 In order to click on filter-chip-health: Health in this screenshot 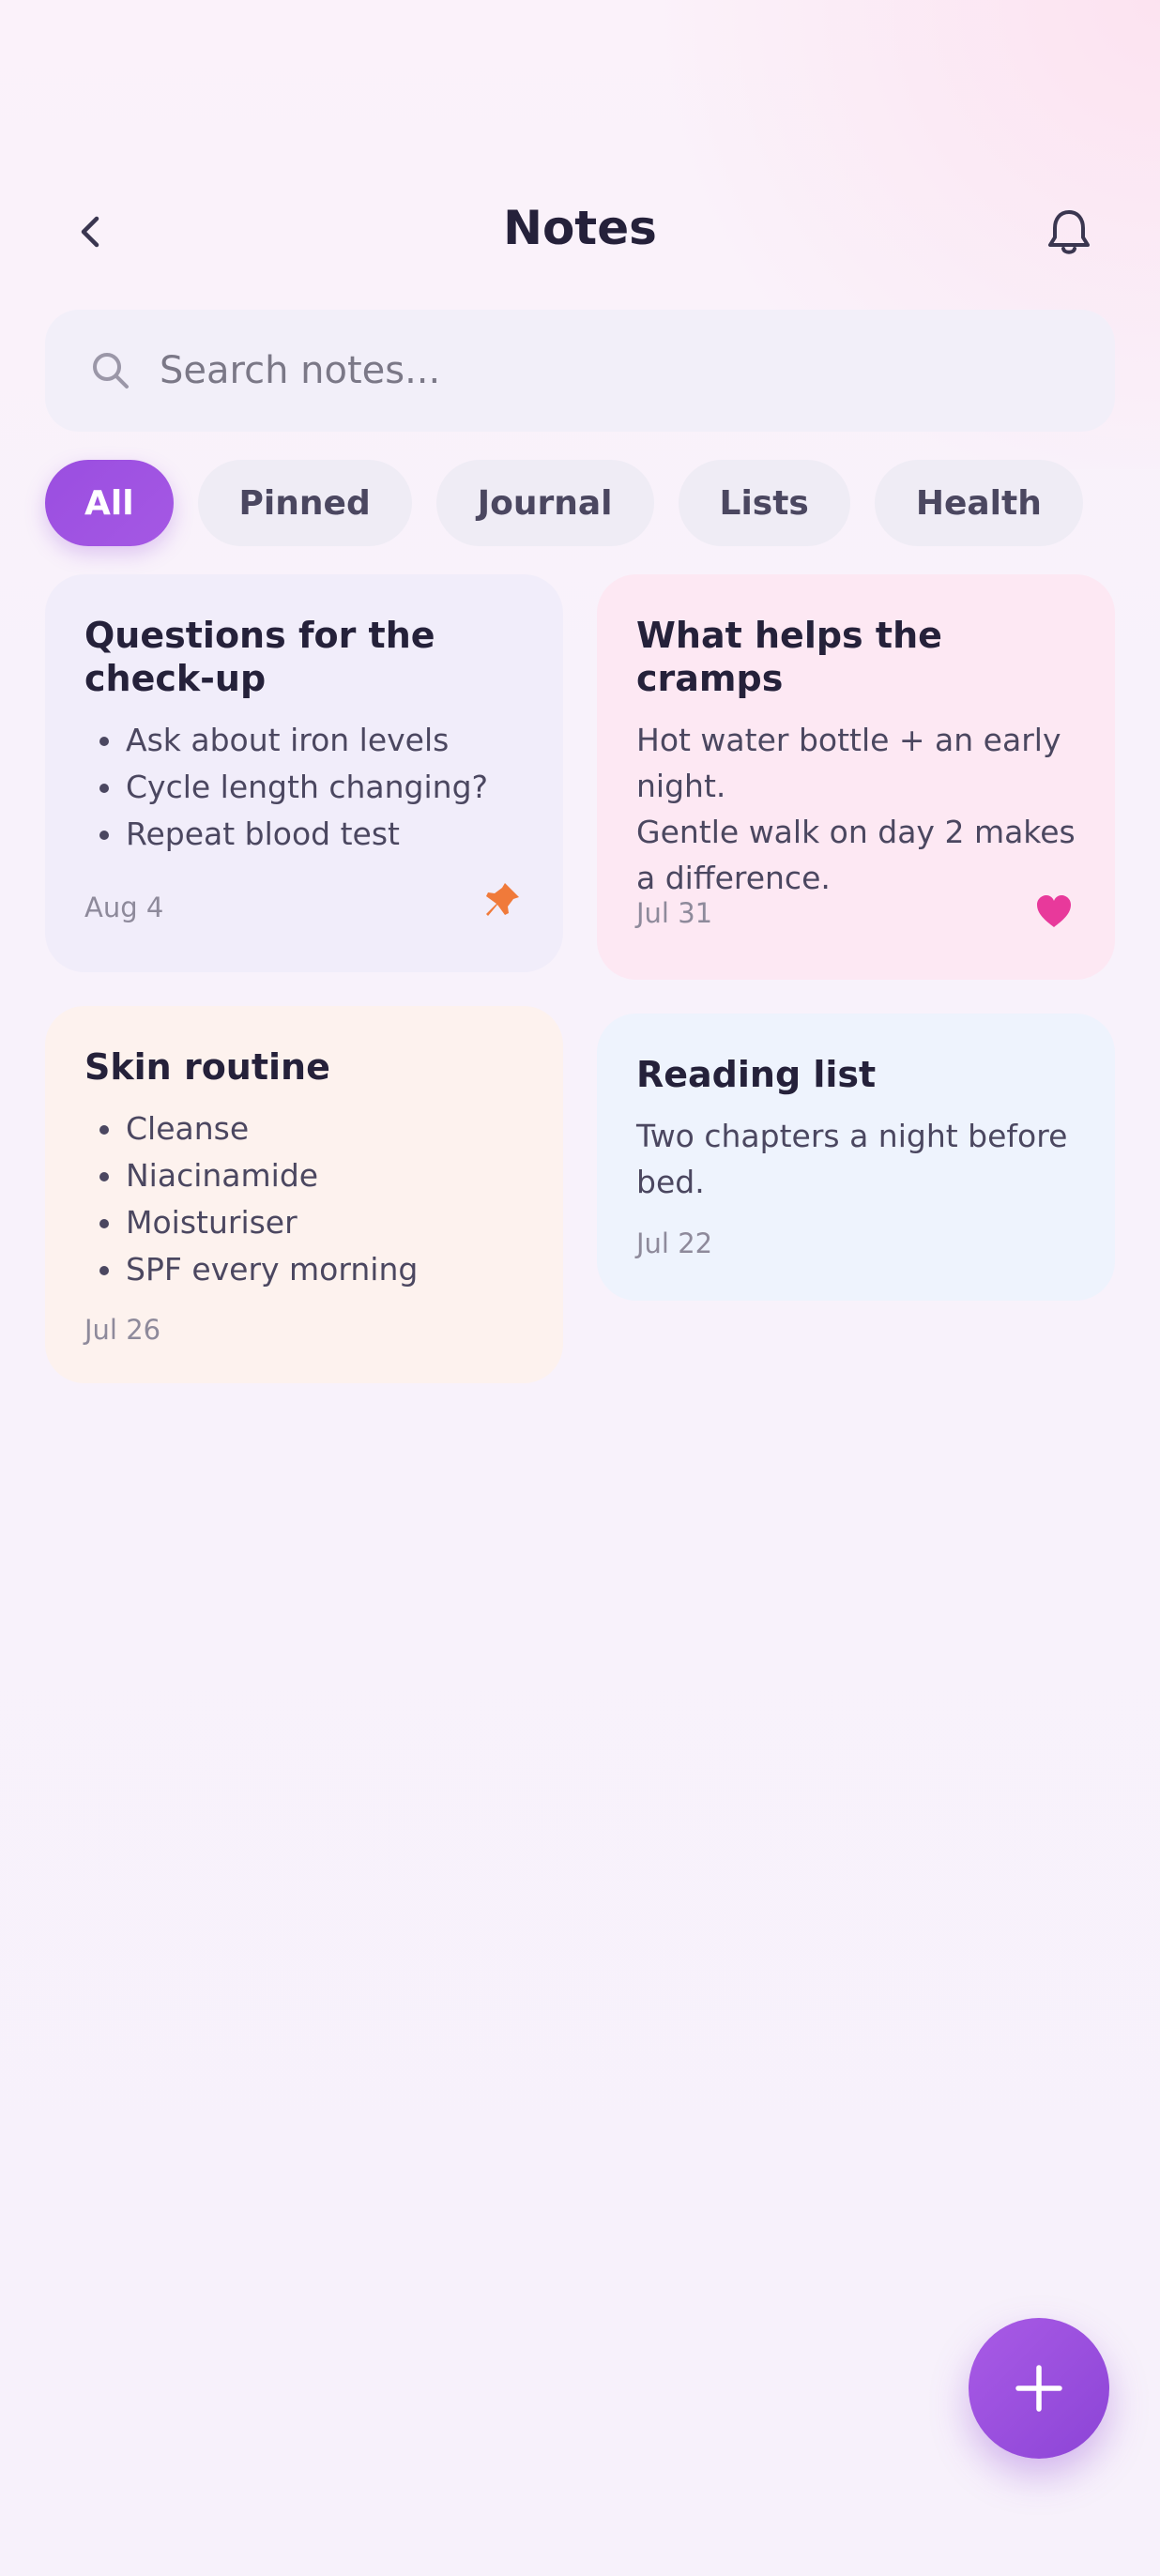, I will do `click(978, 503)`.